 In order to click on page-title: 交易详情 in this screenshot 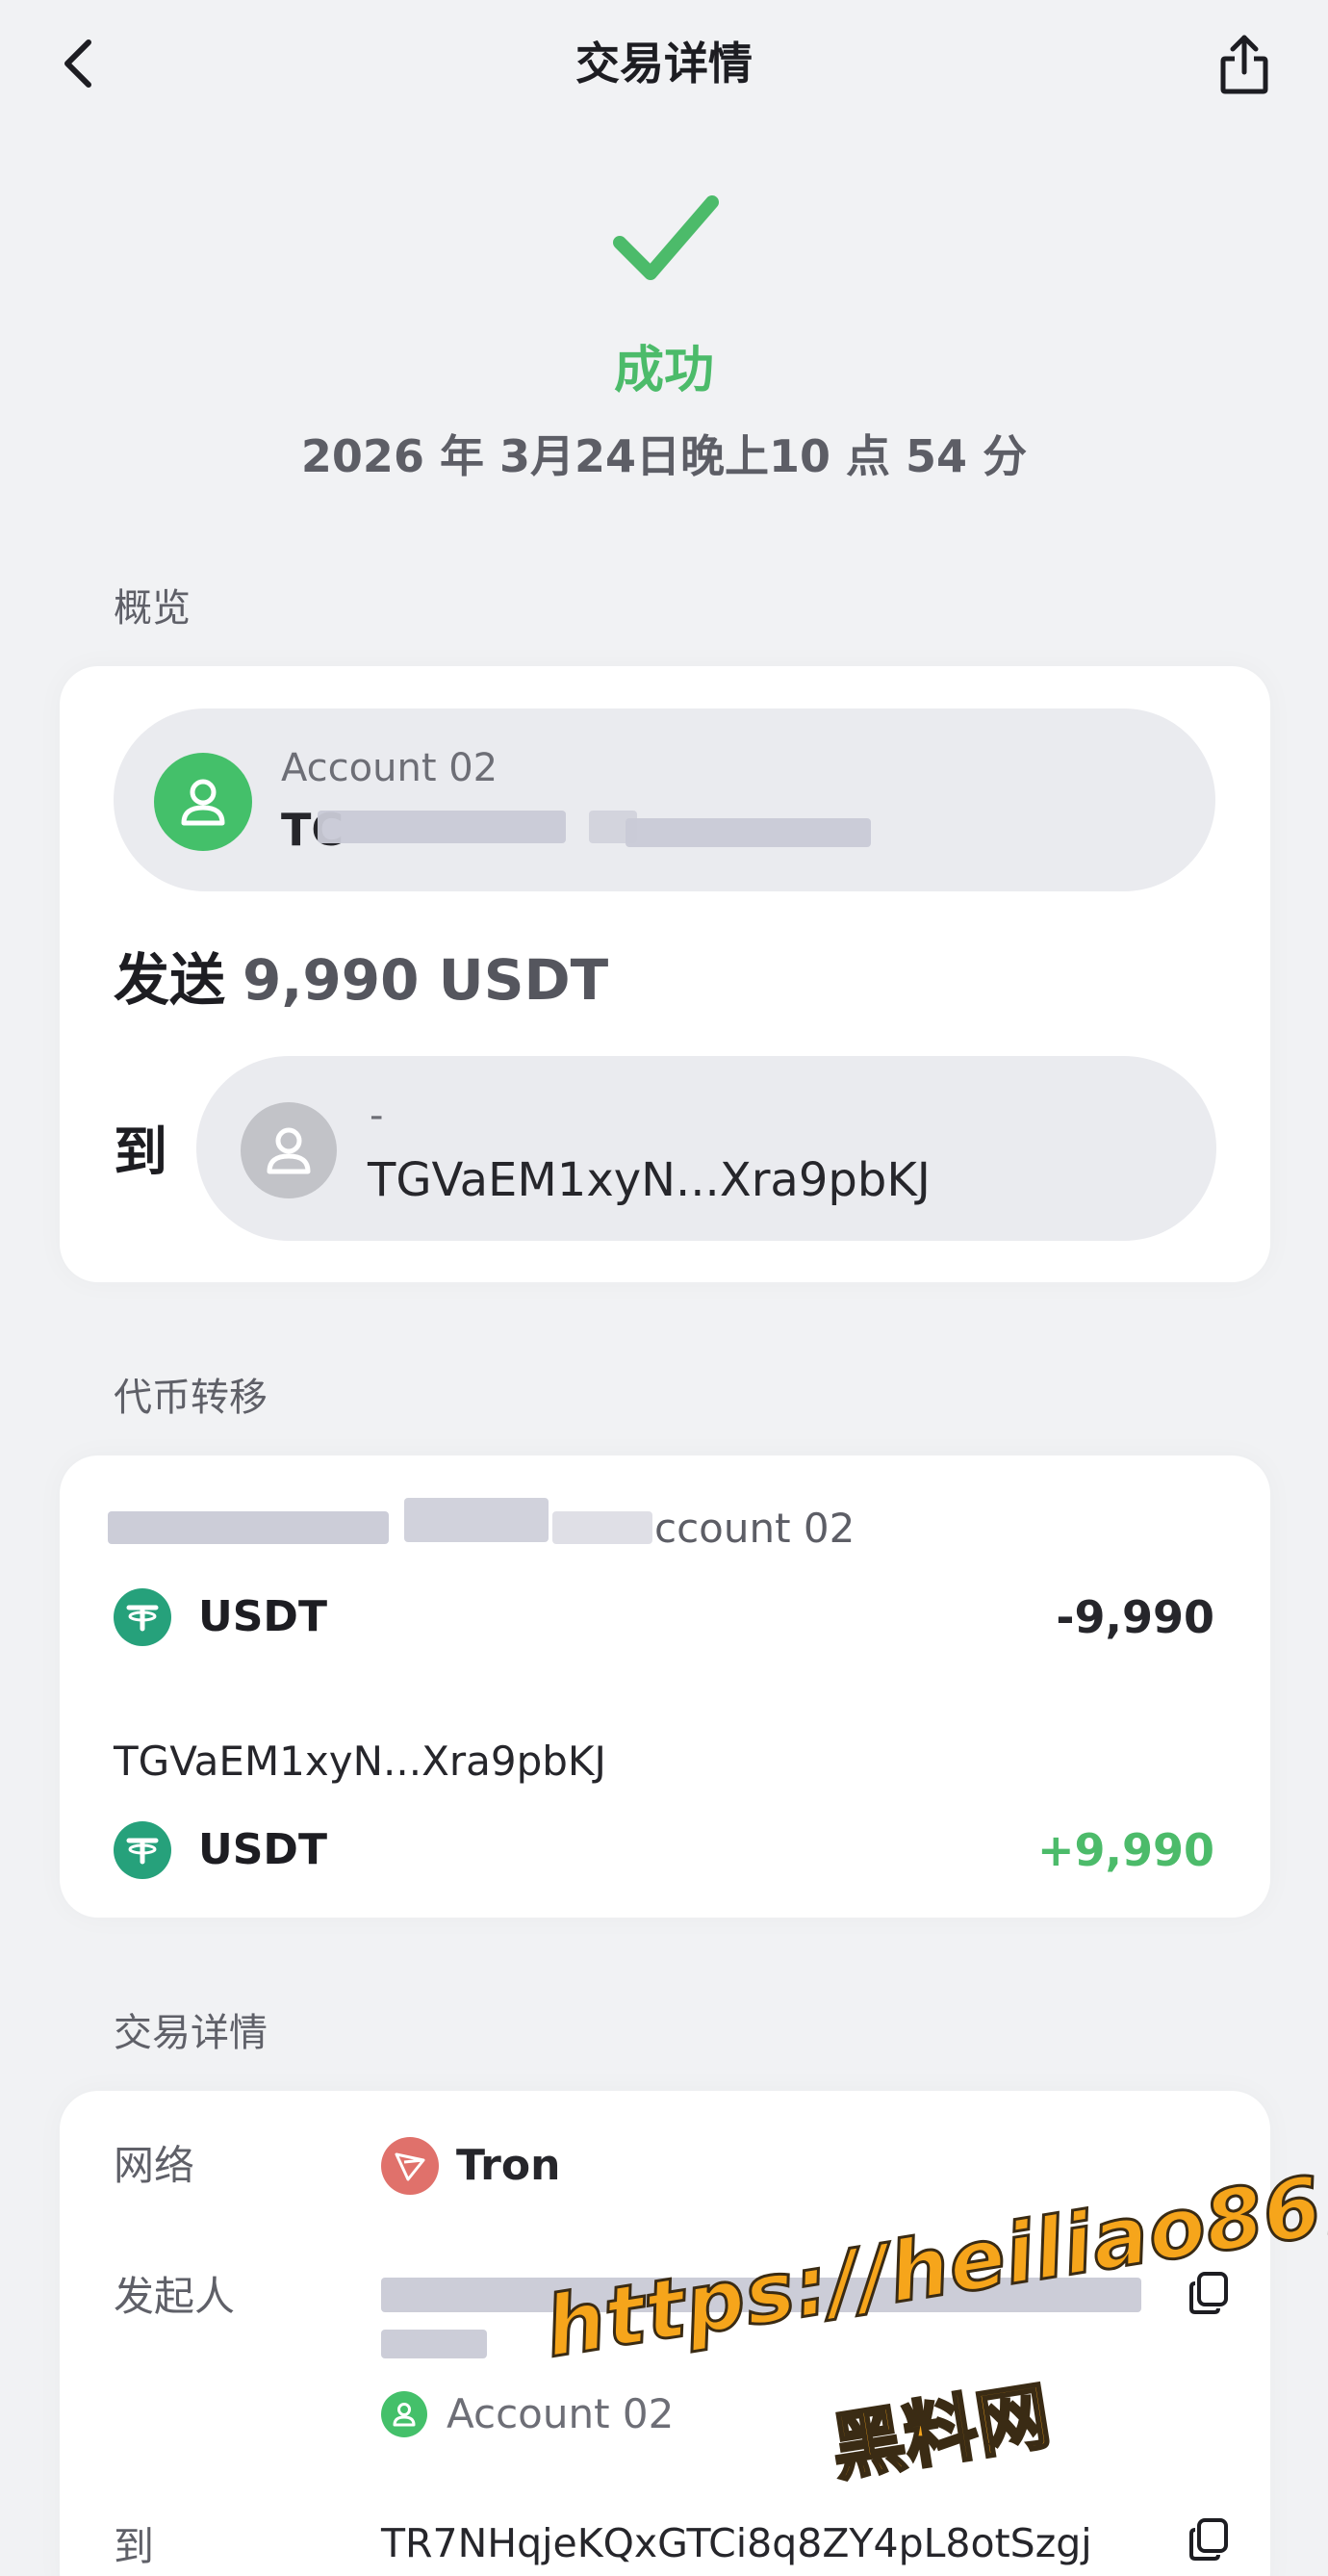, I will do `click(664, 64)`.